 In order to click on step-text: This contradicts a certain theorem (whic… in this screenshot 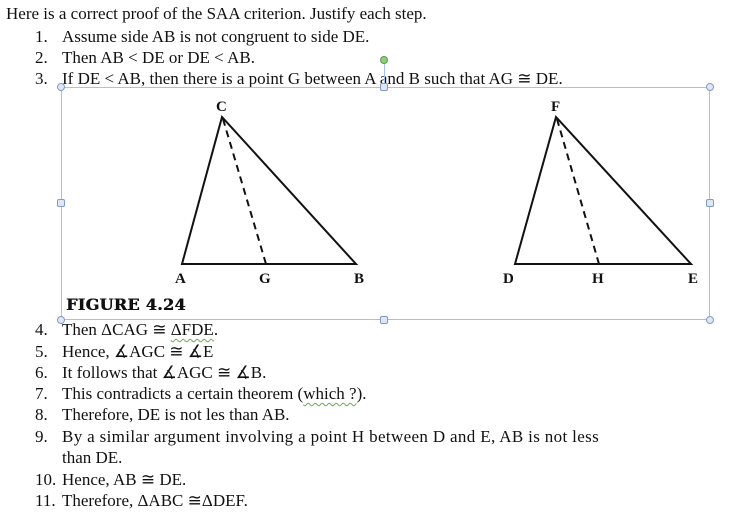, I will do `click(214, 394)`.